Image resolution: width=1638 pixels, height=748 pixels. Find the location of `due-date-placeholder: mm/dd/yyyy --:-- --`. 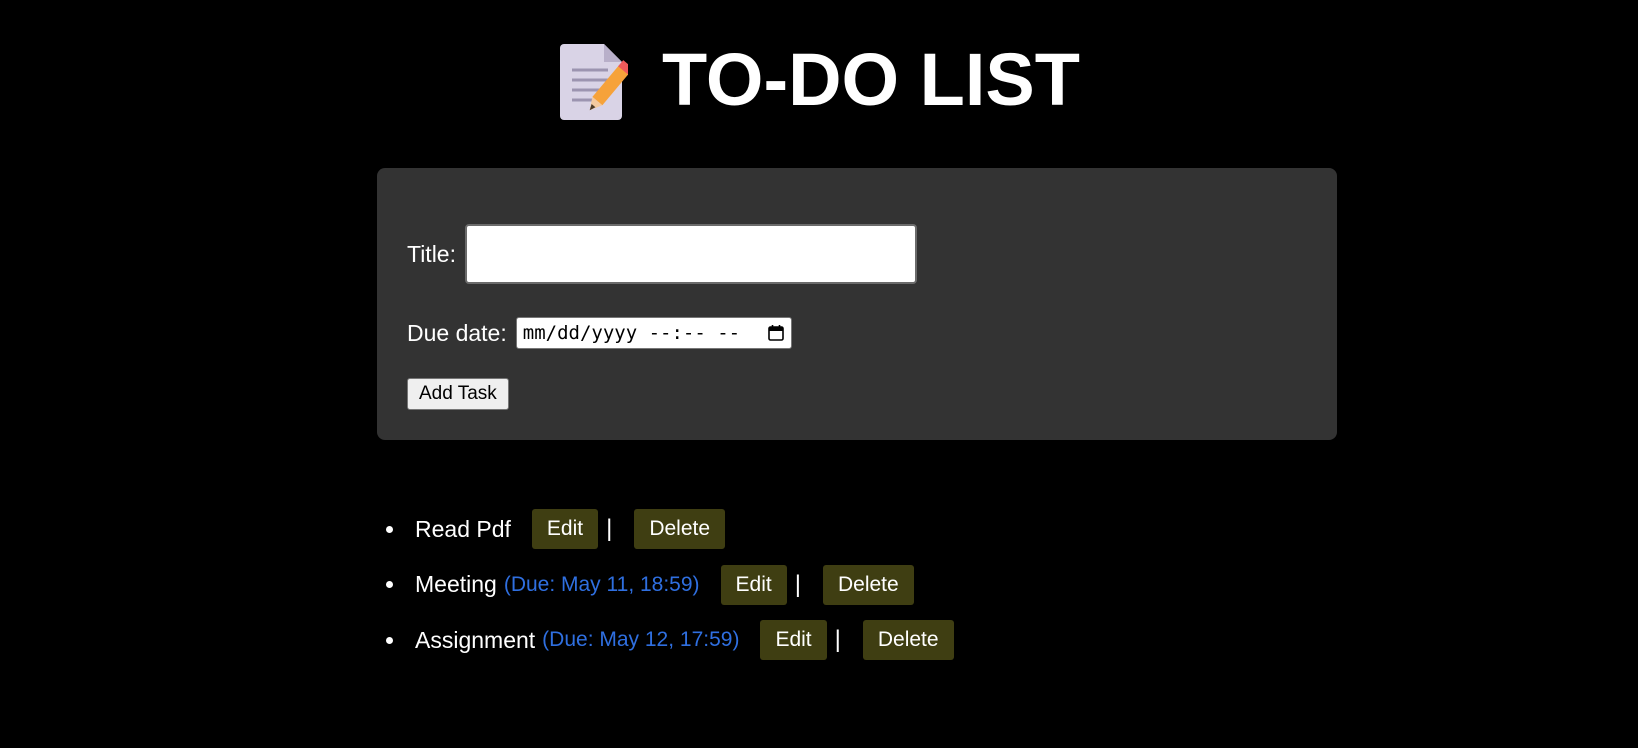

due-date-placeholder: mm/dd/yyyy --:-- -- is located at coordinates (631, 333).